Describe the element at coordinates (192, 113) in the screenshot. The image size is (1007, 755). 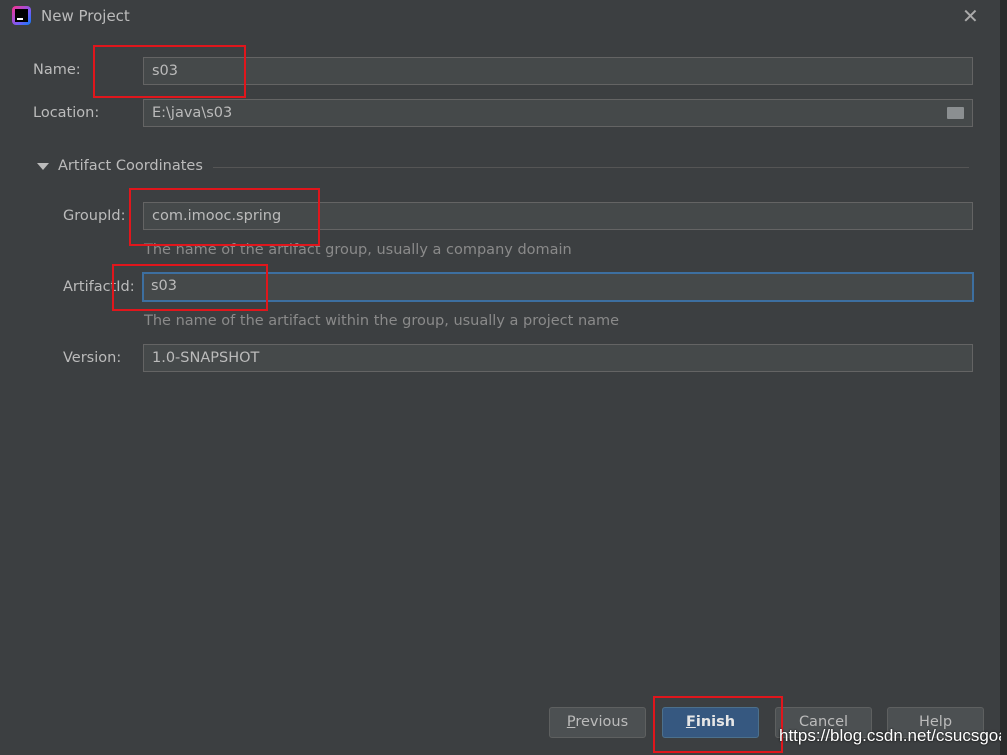
I see `location-value: E:\java\s03` at that location.